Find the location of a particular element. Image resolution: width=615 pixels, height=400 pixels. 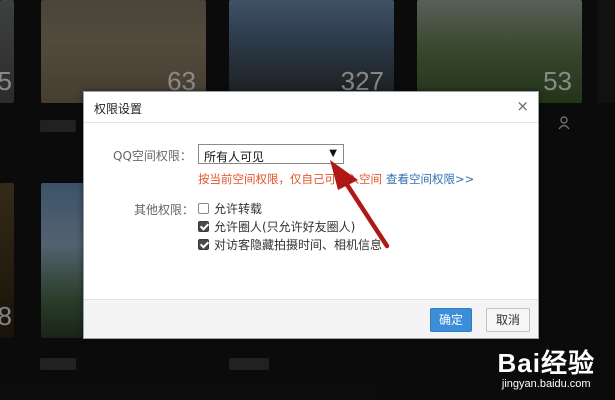

watermark-logo: Bai经验 is located at coordinates (546, 363).